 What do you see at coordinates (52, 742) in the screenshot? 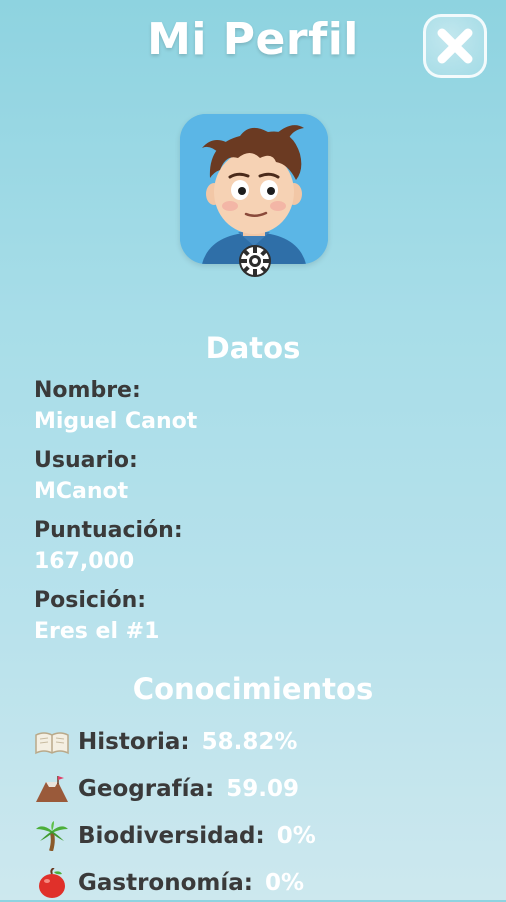
I see `book-icon` at bounding box center [52, 742].